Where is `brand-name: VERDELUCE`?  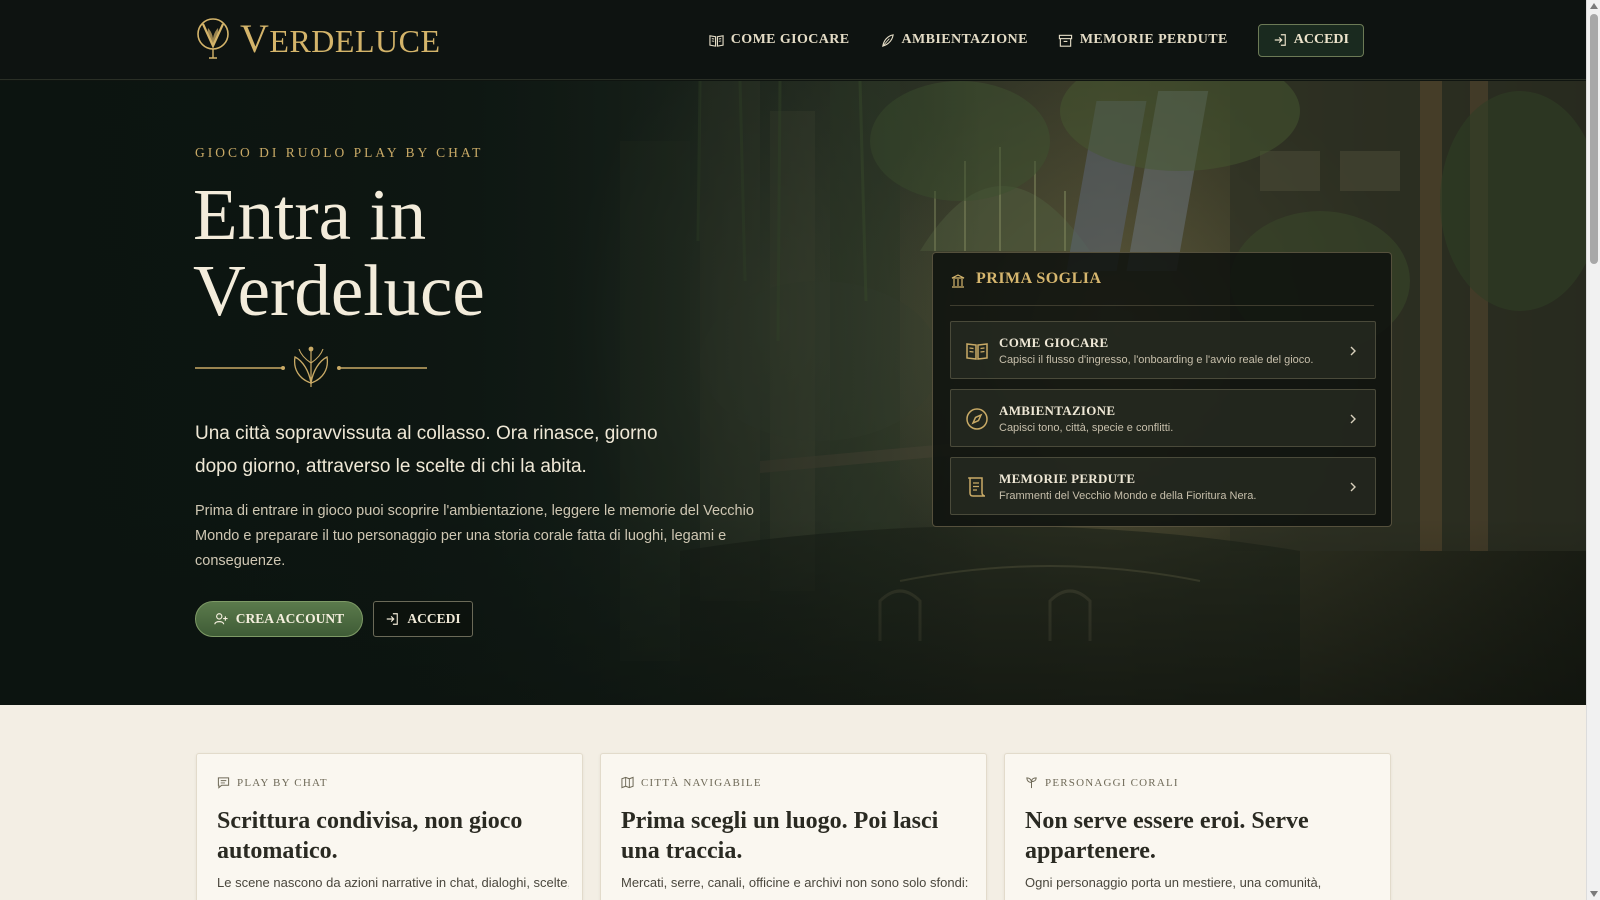
brand-name: VERDELUCE is located at coordinates (340, 38).